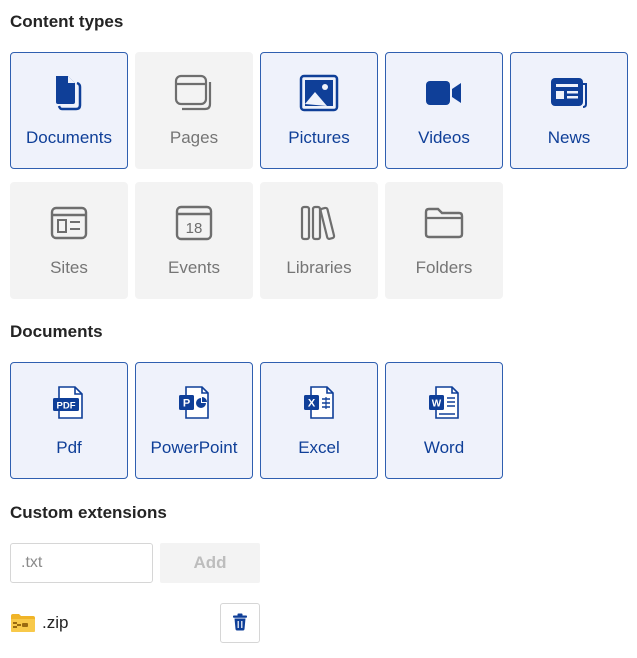 Image resolution: width=637 pixels, height=658 pixels. What do you see at coordinates (194, 137) in the screenshot?
I see `tile-pages-label: Pages` at bounding box center [194, 137].